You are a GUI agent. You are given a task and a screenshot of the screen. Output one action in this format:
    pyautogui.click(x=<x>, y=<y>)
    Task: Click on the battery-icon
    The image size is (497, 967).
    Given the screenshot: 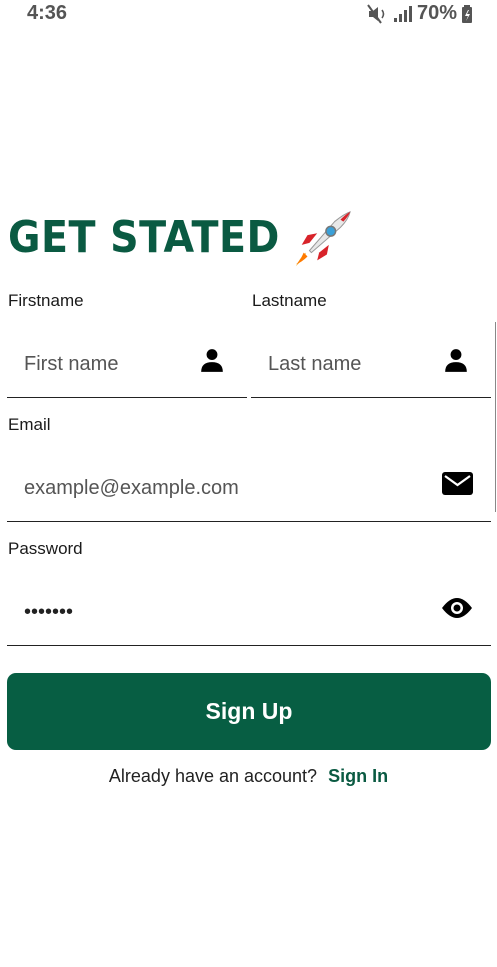 What is the action you would take?
    pyautogui.click(x=467, y=13)
    